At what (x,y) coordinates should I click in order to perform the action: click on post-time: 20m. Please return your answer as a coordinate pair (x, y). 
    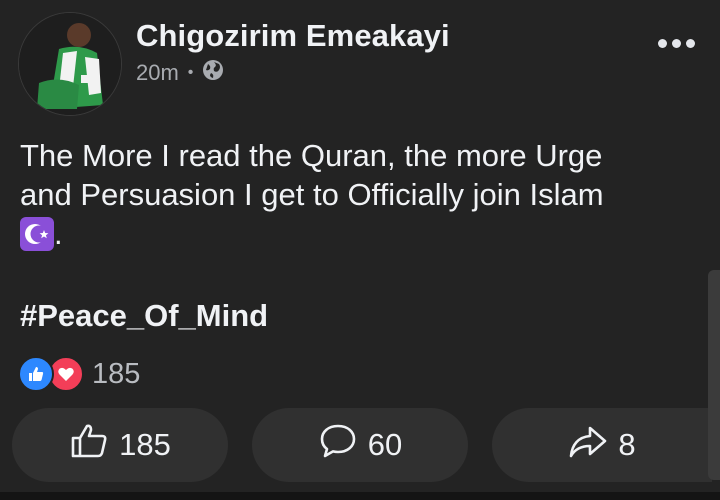
    Looking at the image, I should click on (157, 73).